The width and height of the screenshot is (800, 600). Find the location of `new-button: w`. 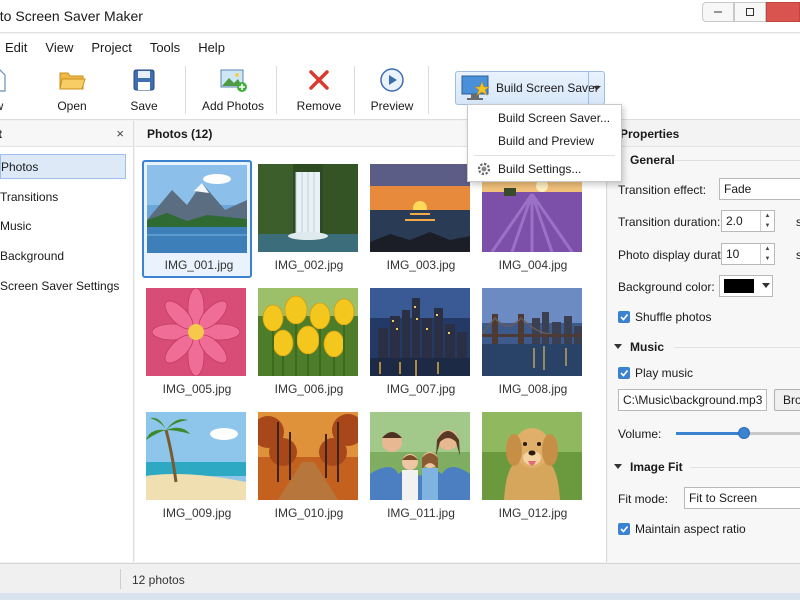

new-button: w is located at coordinates (7, 92).